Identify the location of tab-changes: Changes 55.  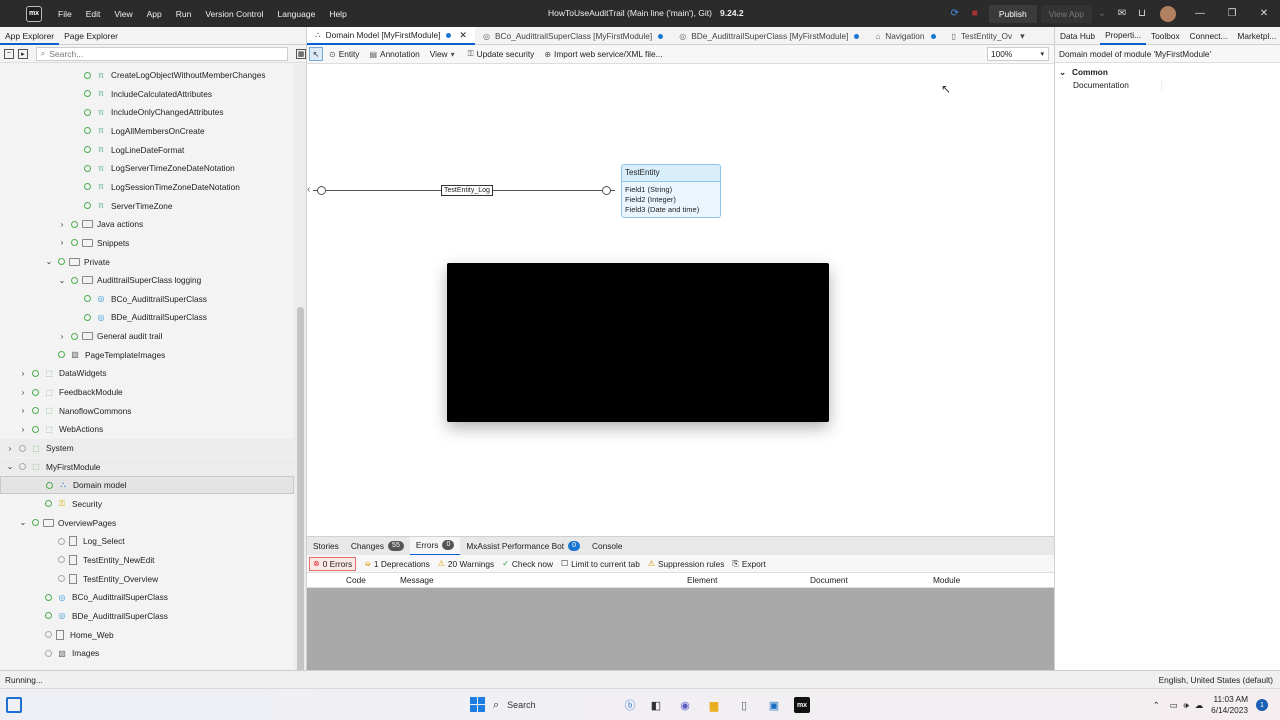
(377, 546).